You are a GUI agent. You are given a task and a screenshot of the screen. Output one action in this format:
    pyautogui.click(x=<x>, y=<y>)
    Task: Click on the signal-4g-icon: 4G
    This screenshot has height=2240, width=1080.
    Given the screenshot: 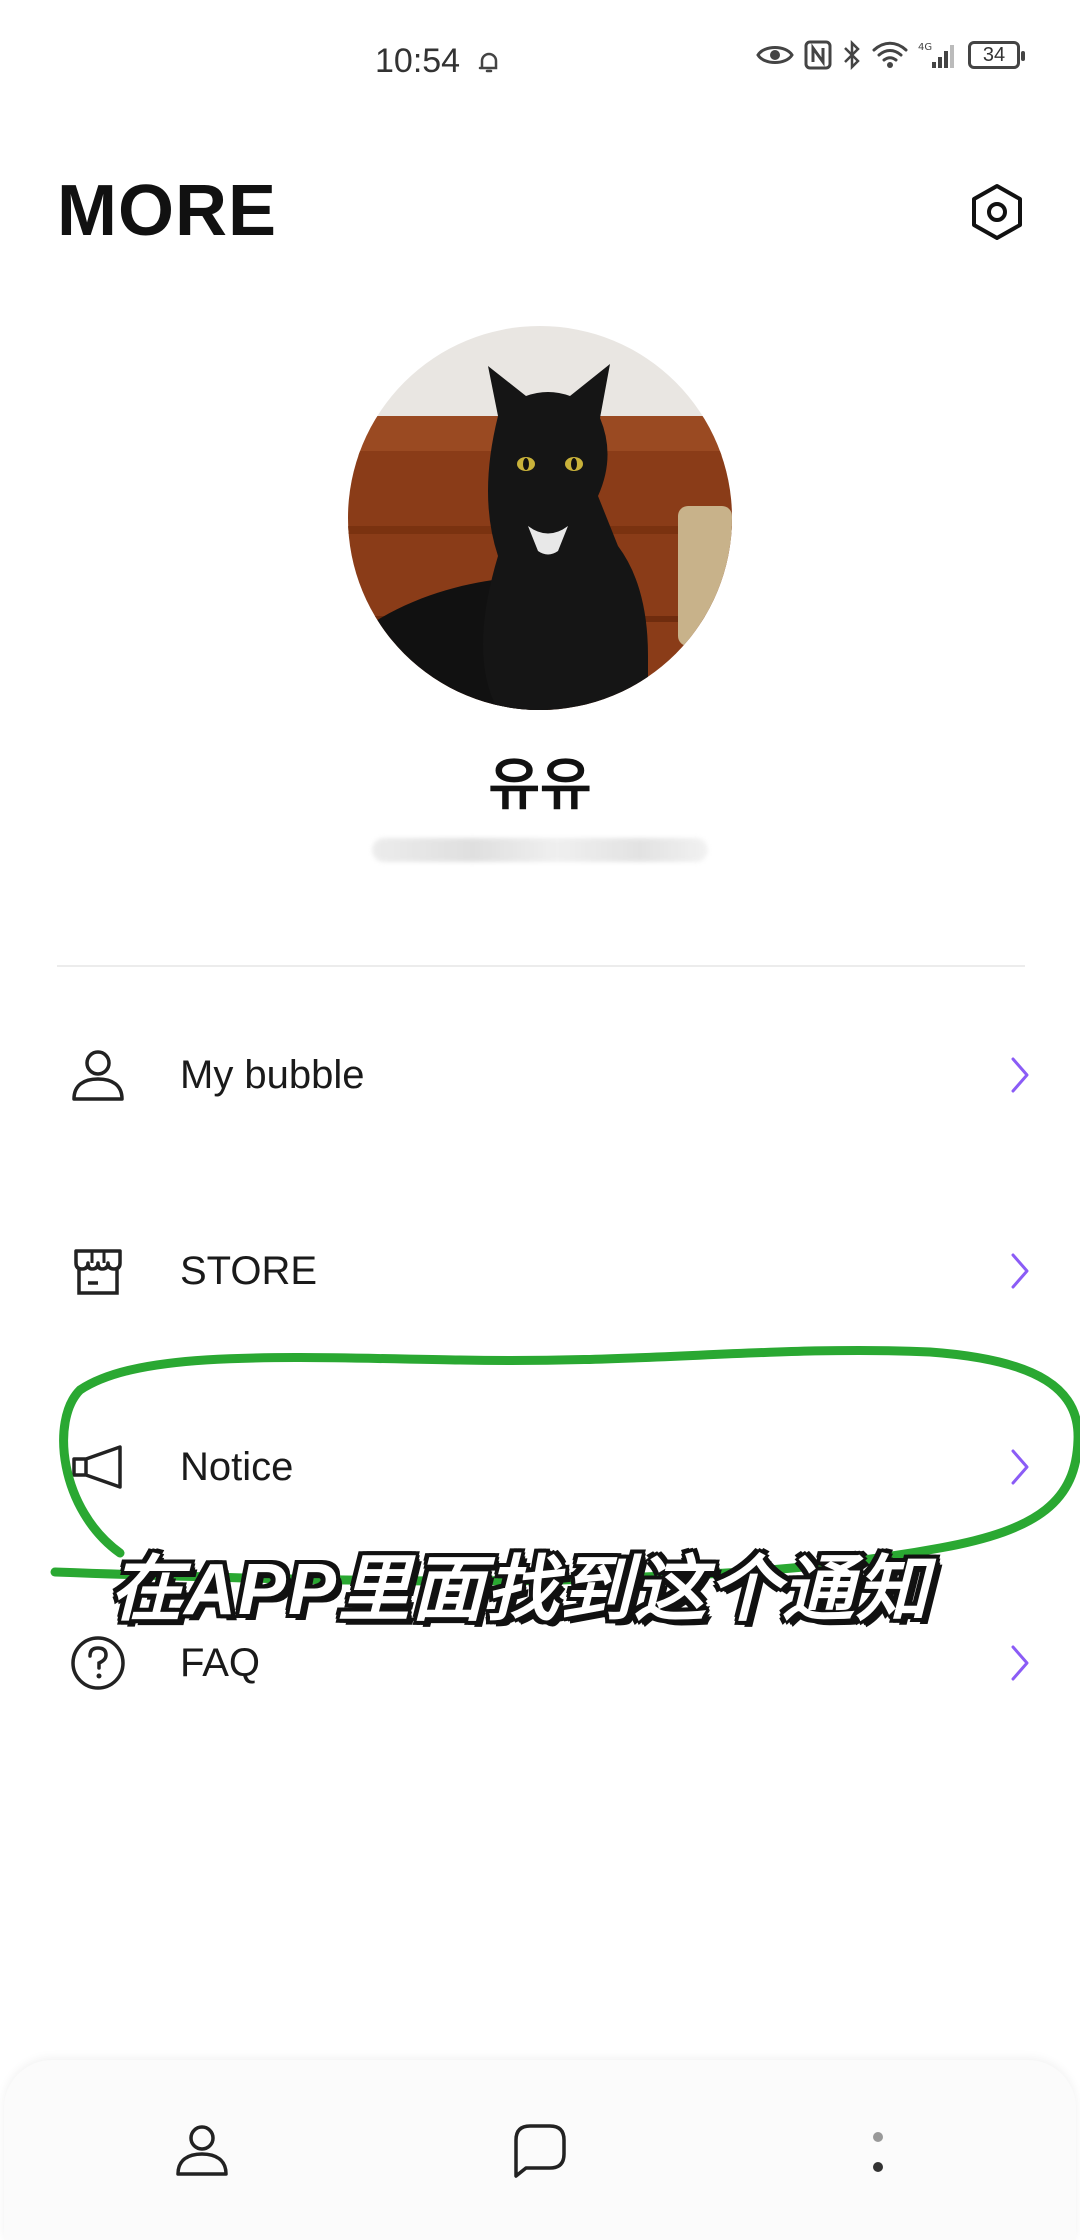 What is the action you would take?
    pyautogui.click(x=936, y=55)
    